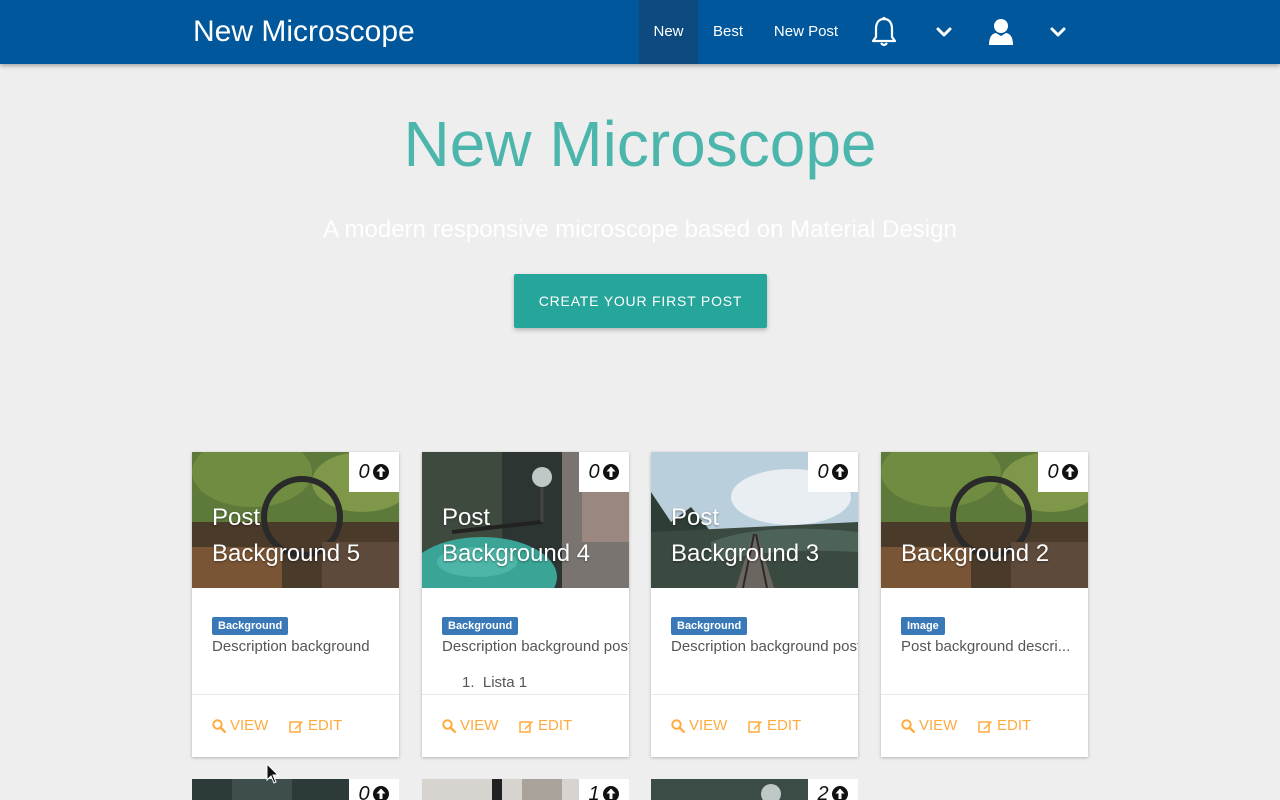 The image size is (1280, 800). Describe the element at coordinates (594, 791) in the screenshot. I see `vote-count: 1` at that location.